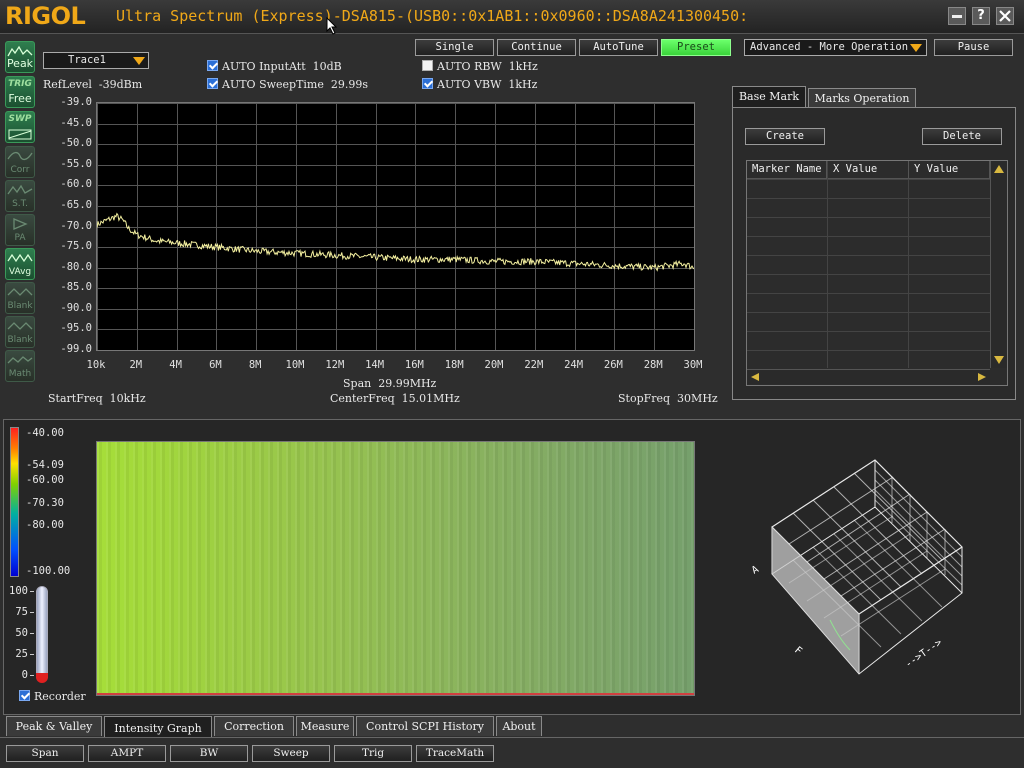 This screenshot has height=768, width=1024. I want to click on x-tick-label: 18M, so click(454, 365).